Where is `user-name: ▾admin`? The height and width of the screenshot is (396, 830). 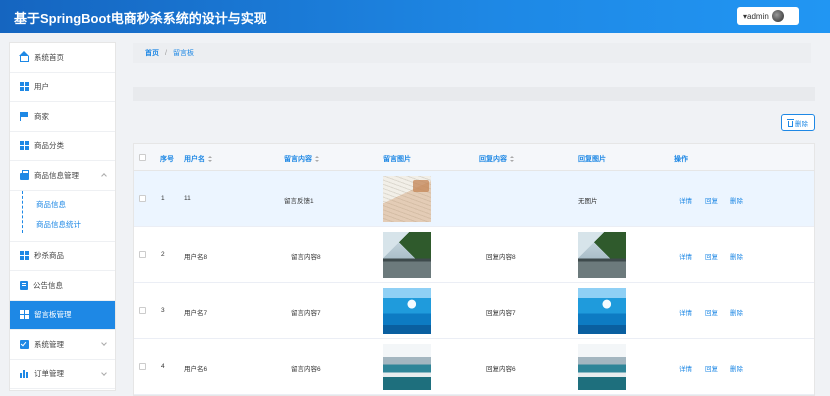 user-name: ▾admin is located at coordinates (756, 16).